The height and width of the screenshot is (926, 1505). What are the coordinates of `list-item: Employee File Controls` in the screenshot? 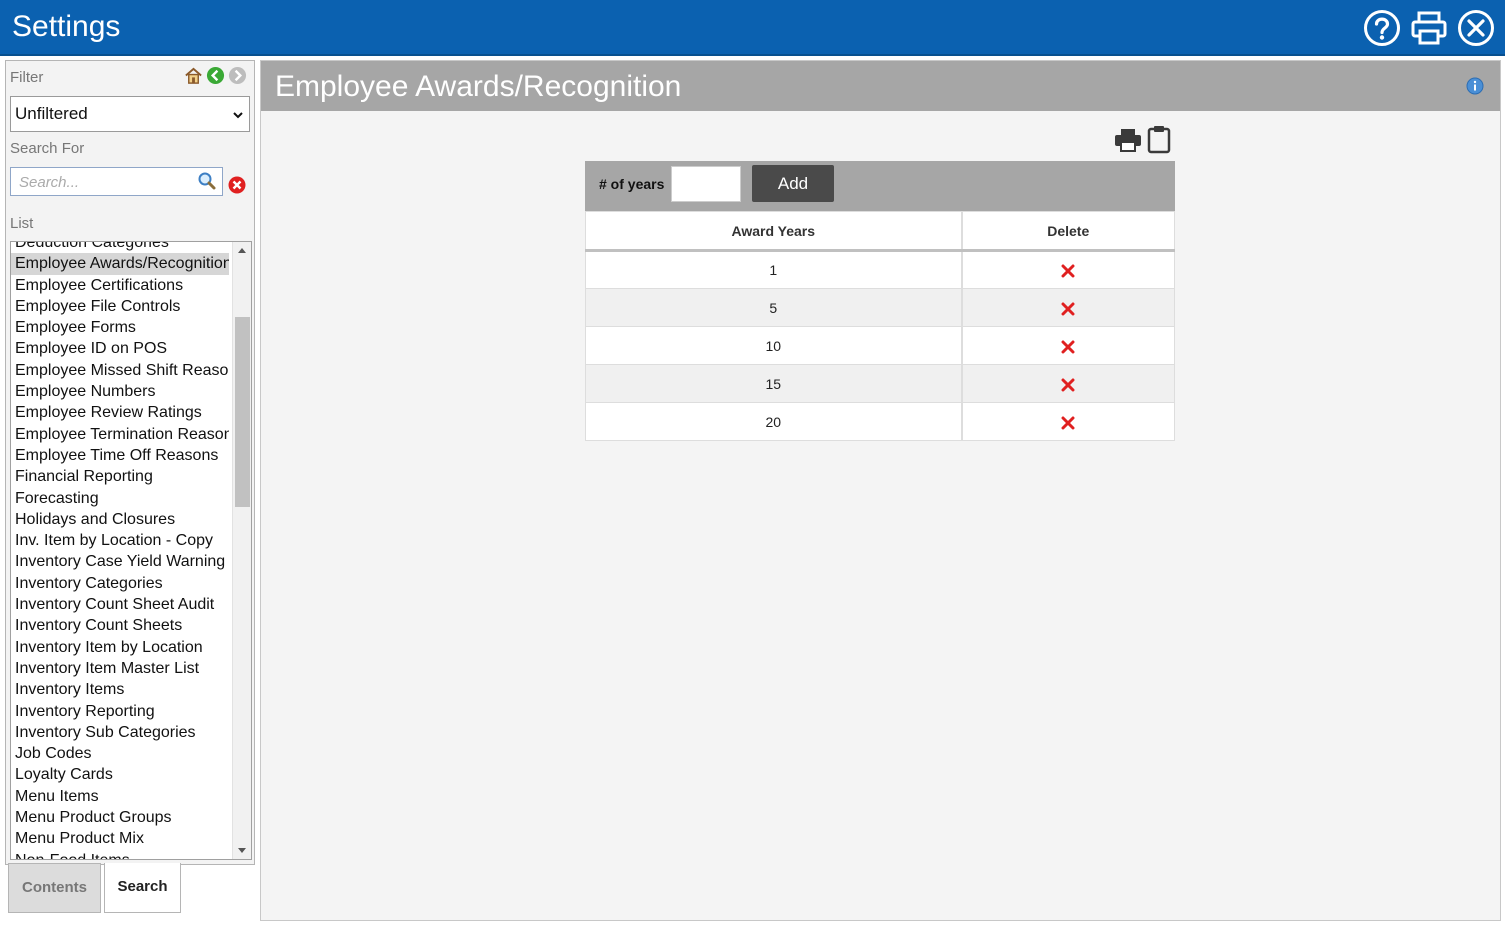 It's located at (120, 306).